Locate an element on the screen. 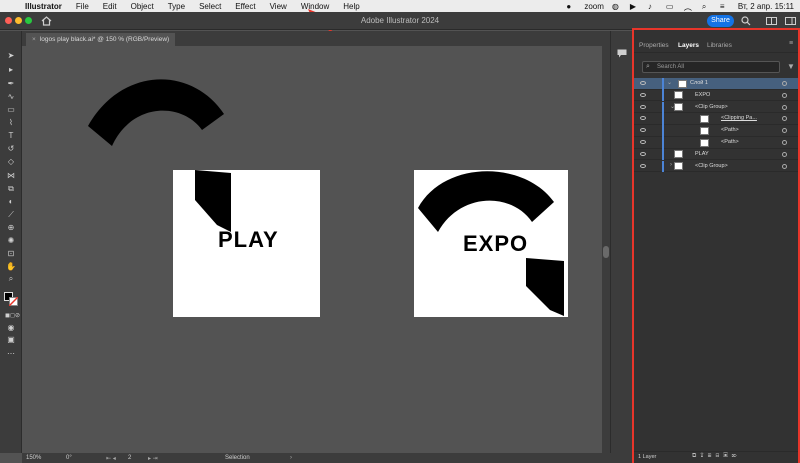 This screenshot has width=800, height=463. zoom-level: 150% is located at coordinates (33, 458).